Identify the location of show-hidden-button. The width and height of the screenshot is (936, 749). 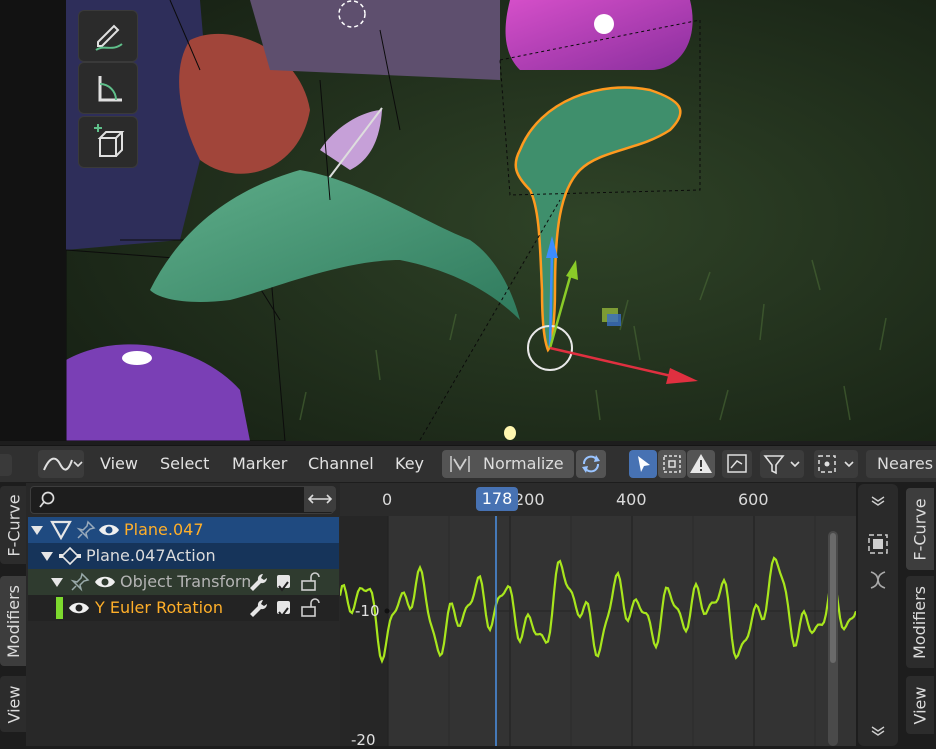
(672, 464).